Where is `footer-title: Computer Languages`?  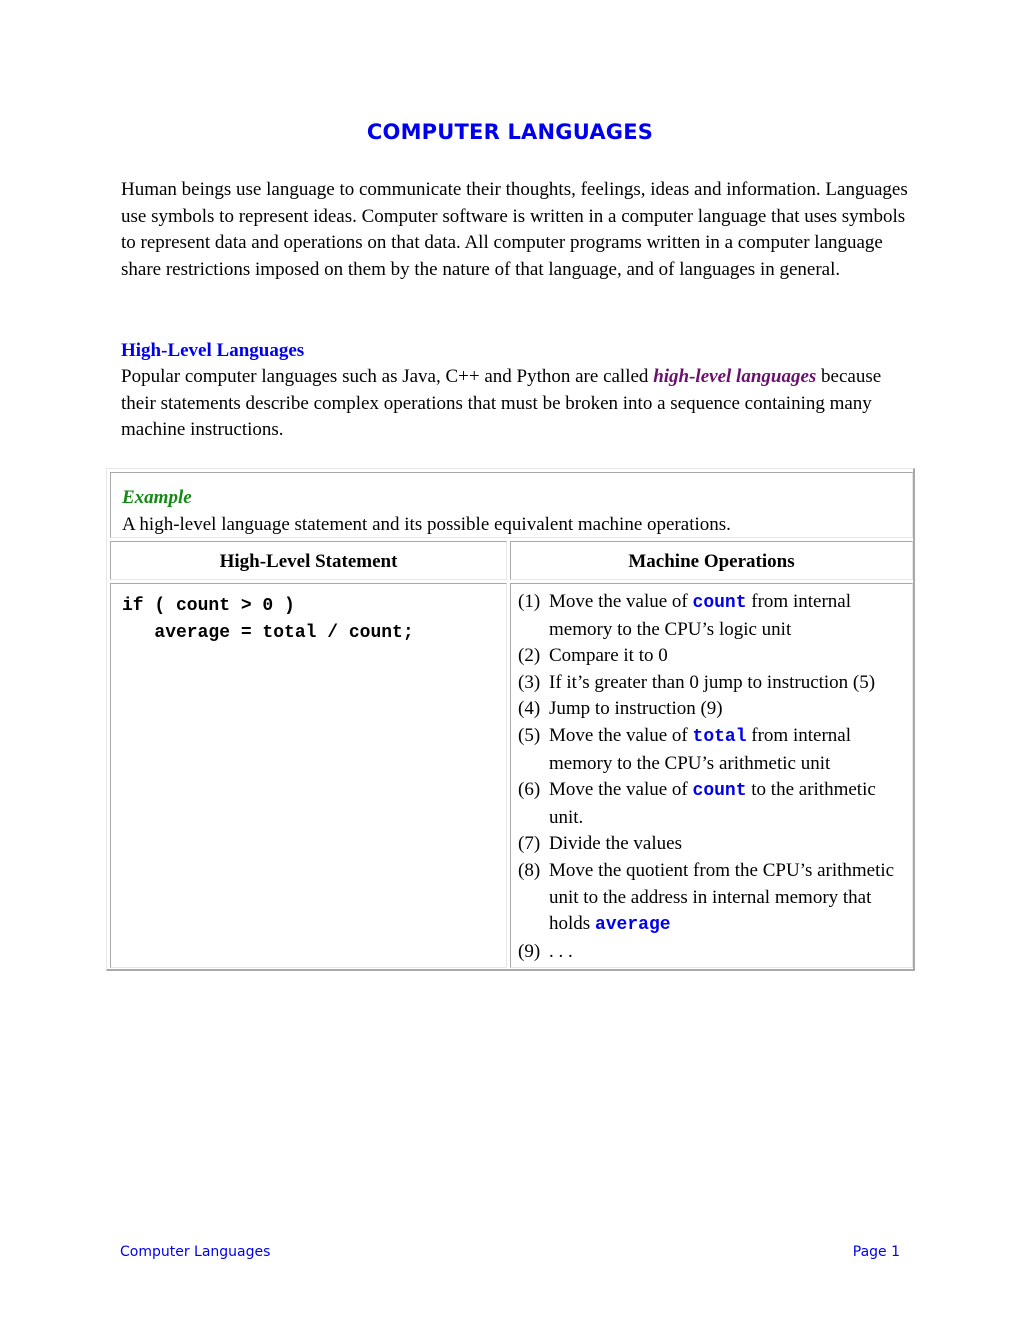 footer-title: Computer Languages is located at coordinates (195, 1252).